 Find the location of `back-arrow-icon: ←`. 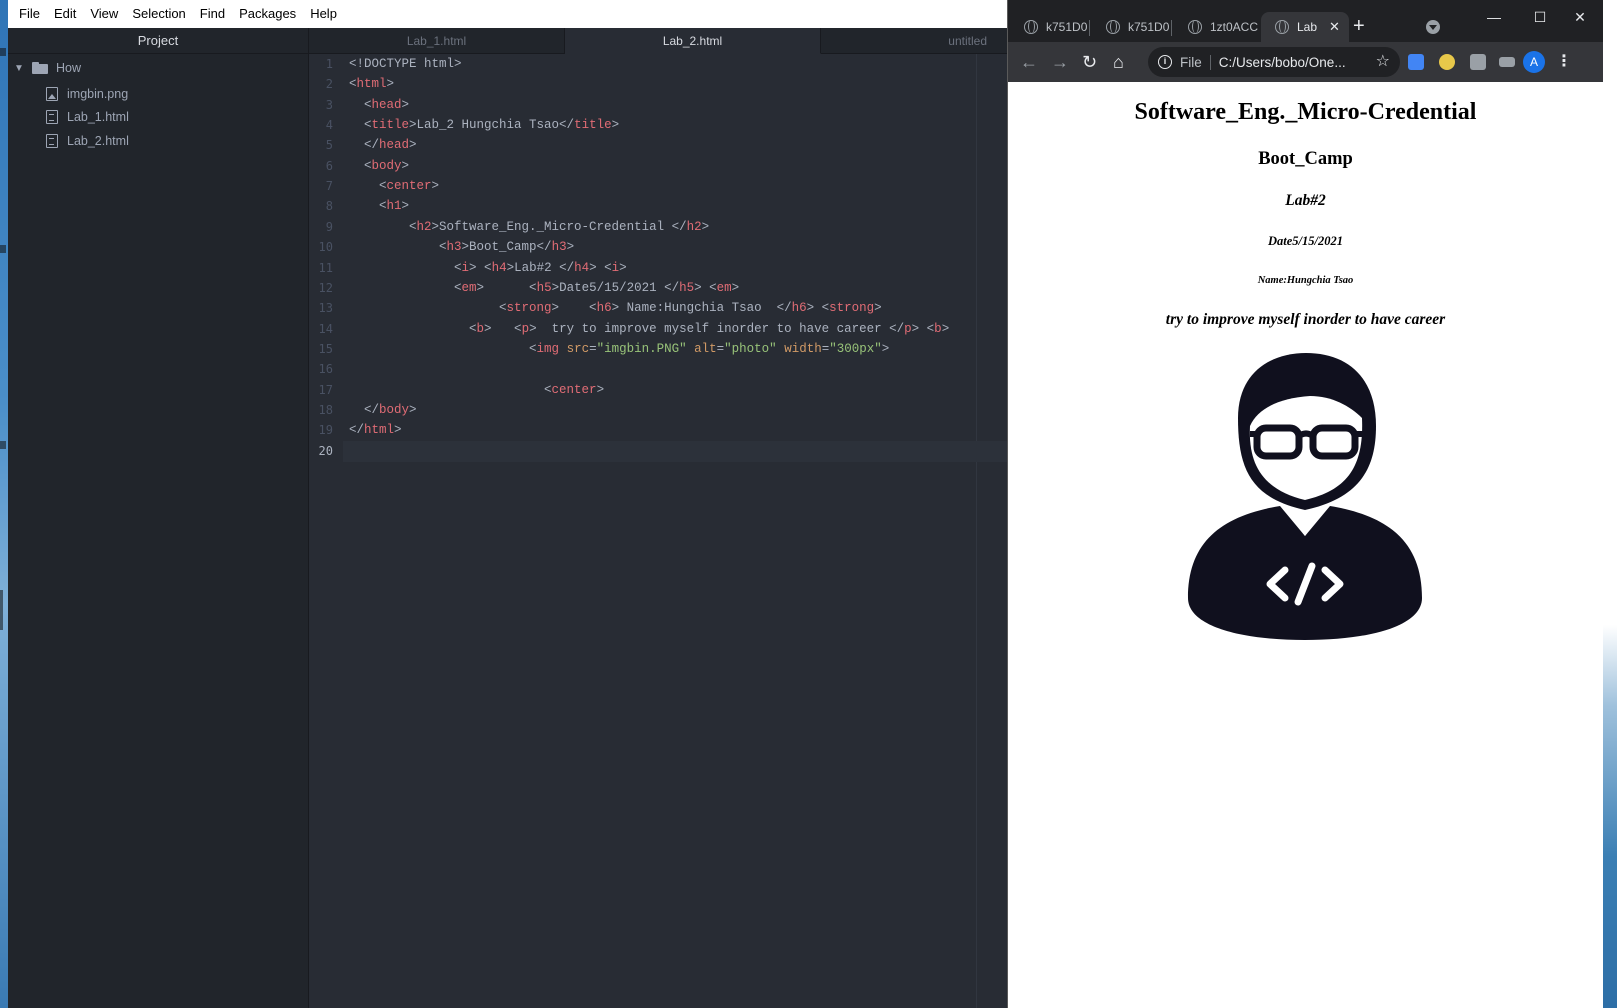

back-arrow-icon: ← is located at coordinates (1029, 62).